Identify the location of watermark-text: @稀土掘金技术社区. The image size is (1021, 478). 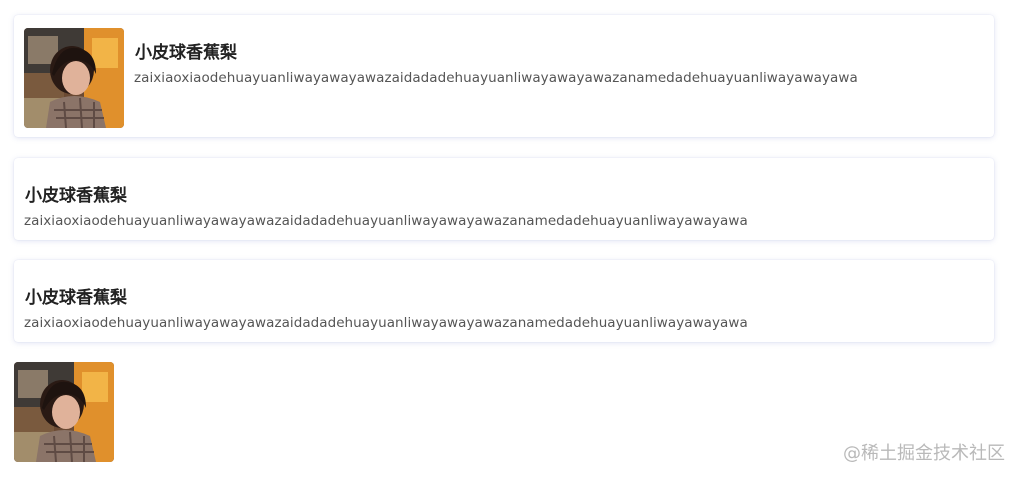
(924, 453).